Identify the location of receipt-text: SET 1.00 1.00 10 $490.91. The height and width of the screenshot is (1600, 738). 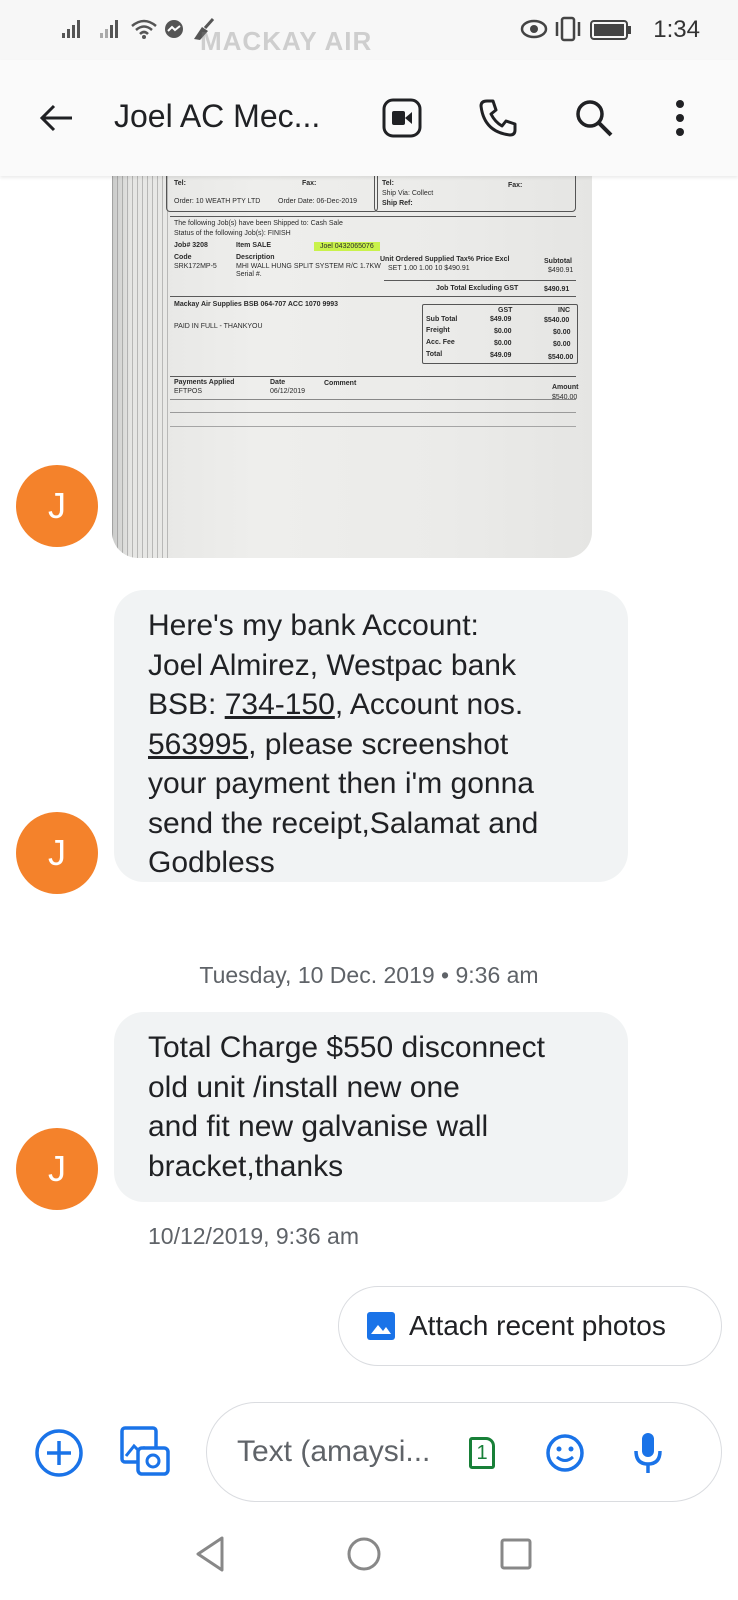
(429, 268).